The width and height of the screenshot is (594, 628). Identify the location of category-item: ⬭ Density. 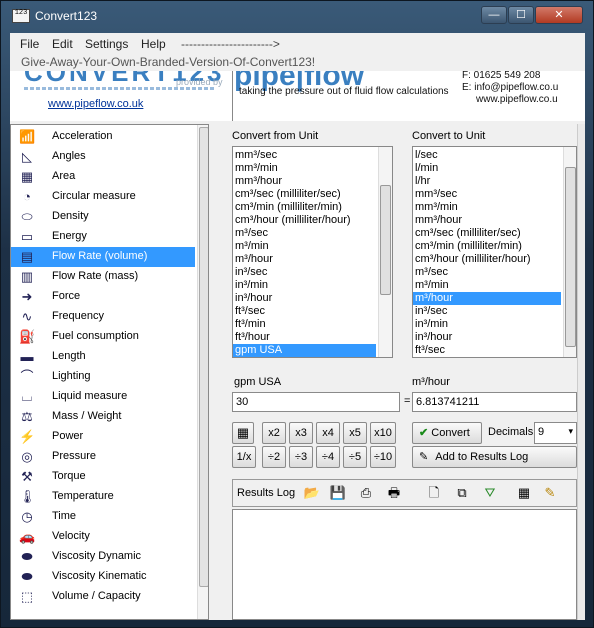
(103, 217).